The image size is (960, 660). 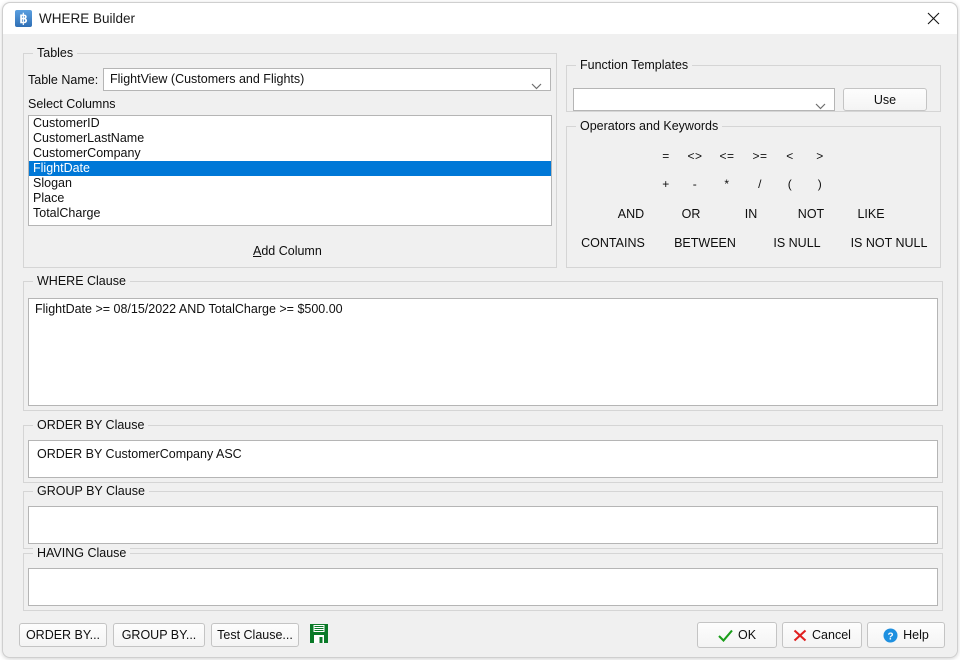 I want to click on operator-label: ), so click(x=820, y=184).